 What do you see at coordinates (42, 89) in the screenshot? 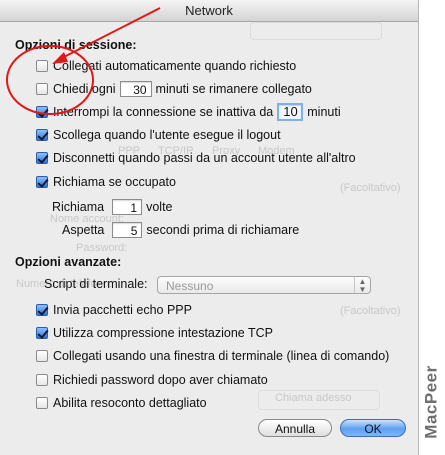
I see `ask-every-checkbox` at bounding box center [42, 89].